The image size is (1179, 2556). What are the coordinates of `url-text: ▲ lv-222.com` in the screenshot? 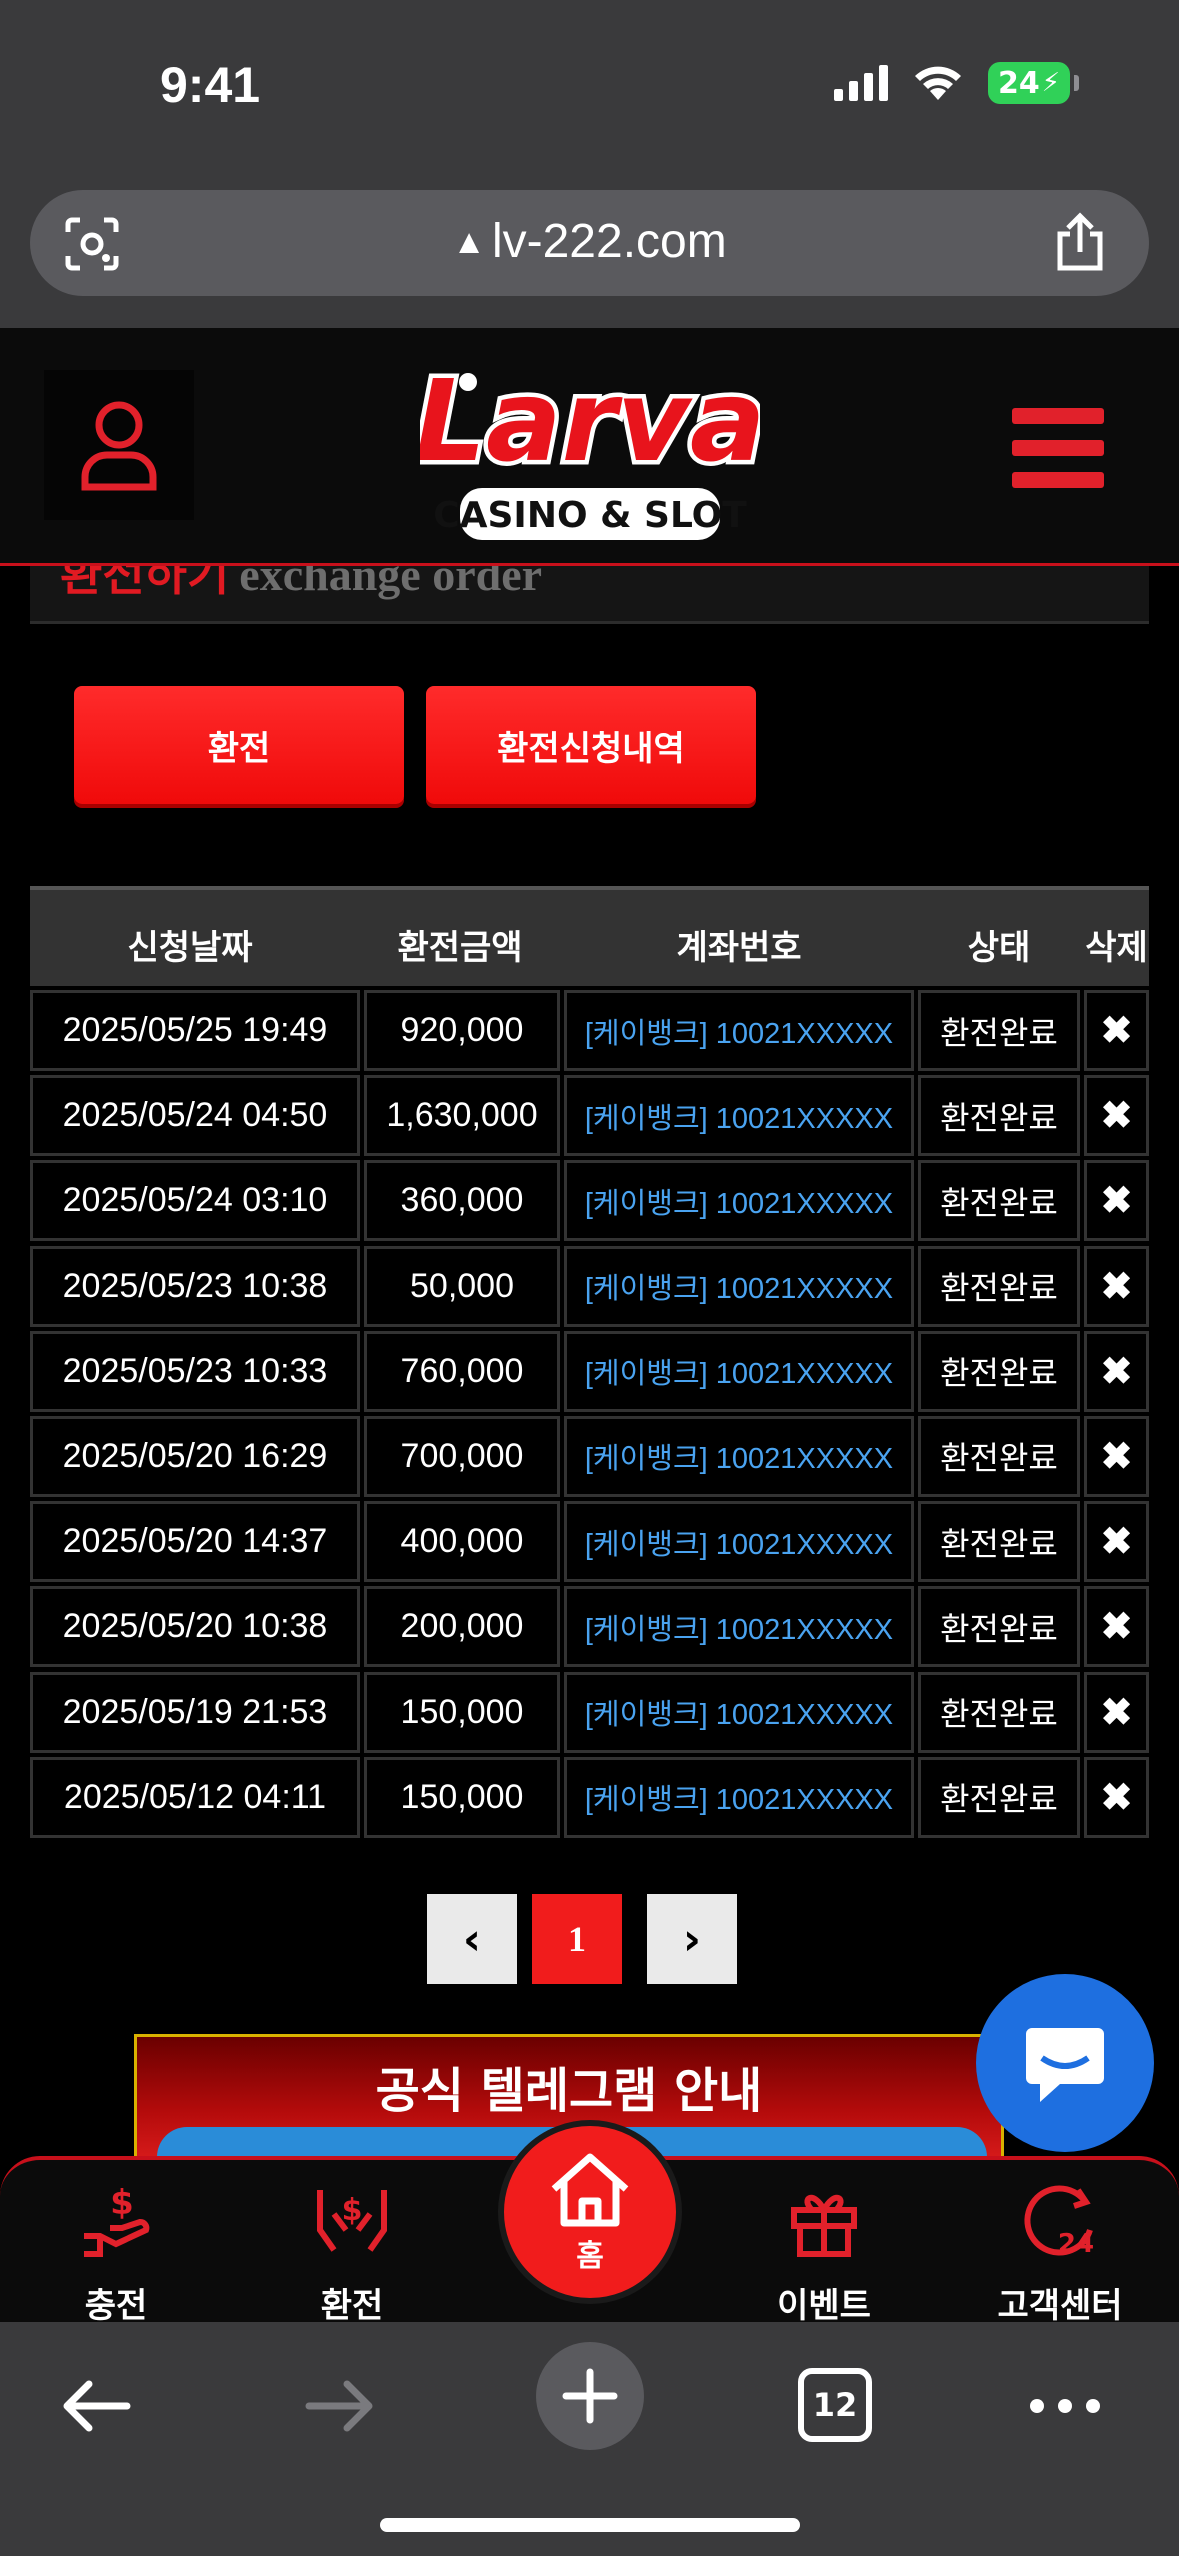 It's located at (589, 241).